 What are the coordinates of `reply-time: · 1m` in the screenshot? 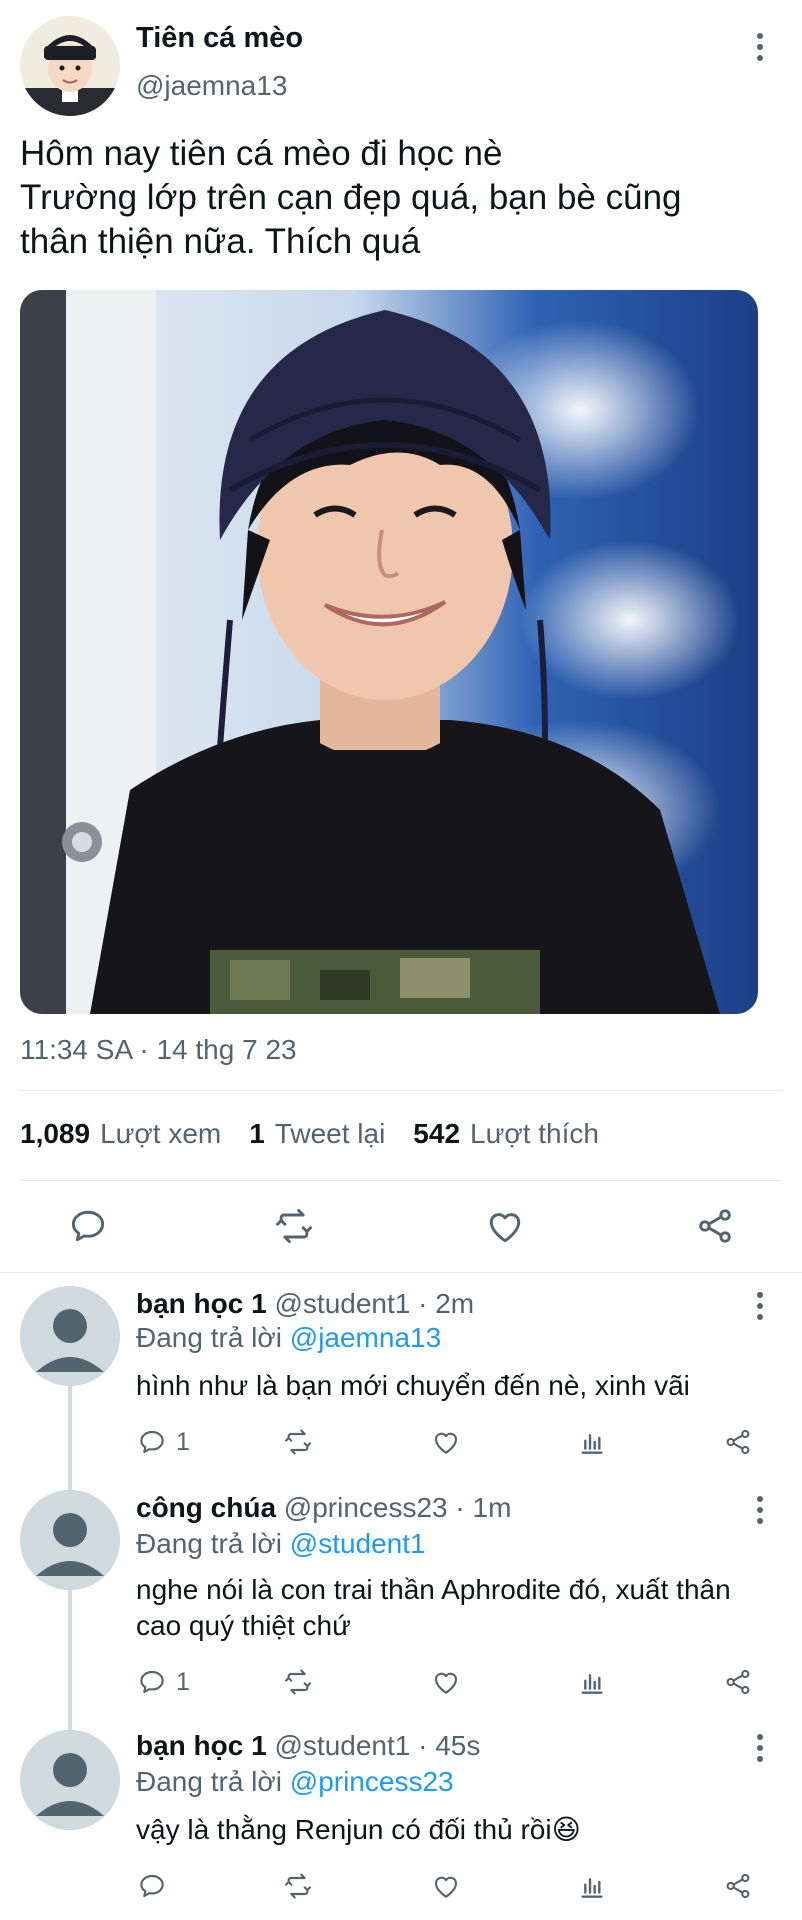 It's located at (483, 1507).